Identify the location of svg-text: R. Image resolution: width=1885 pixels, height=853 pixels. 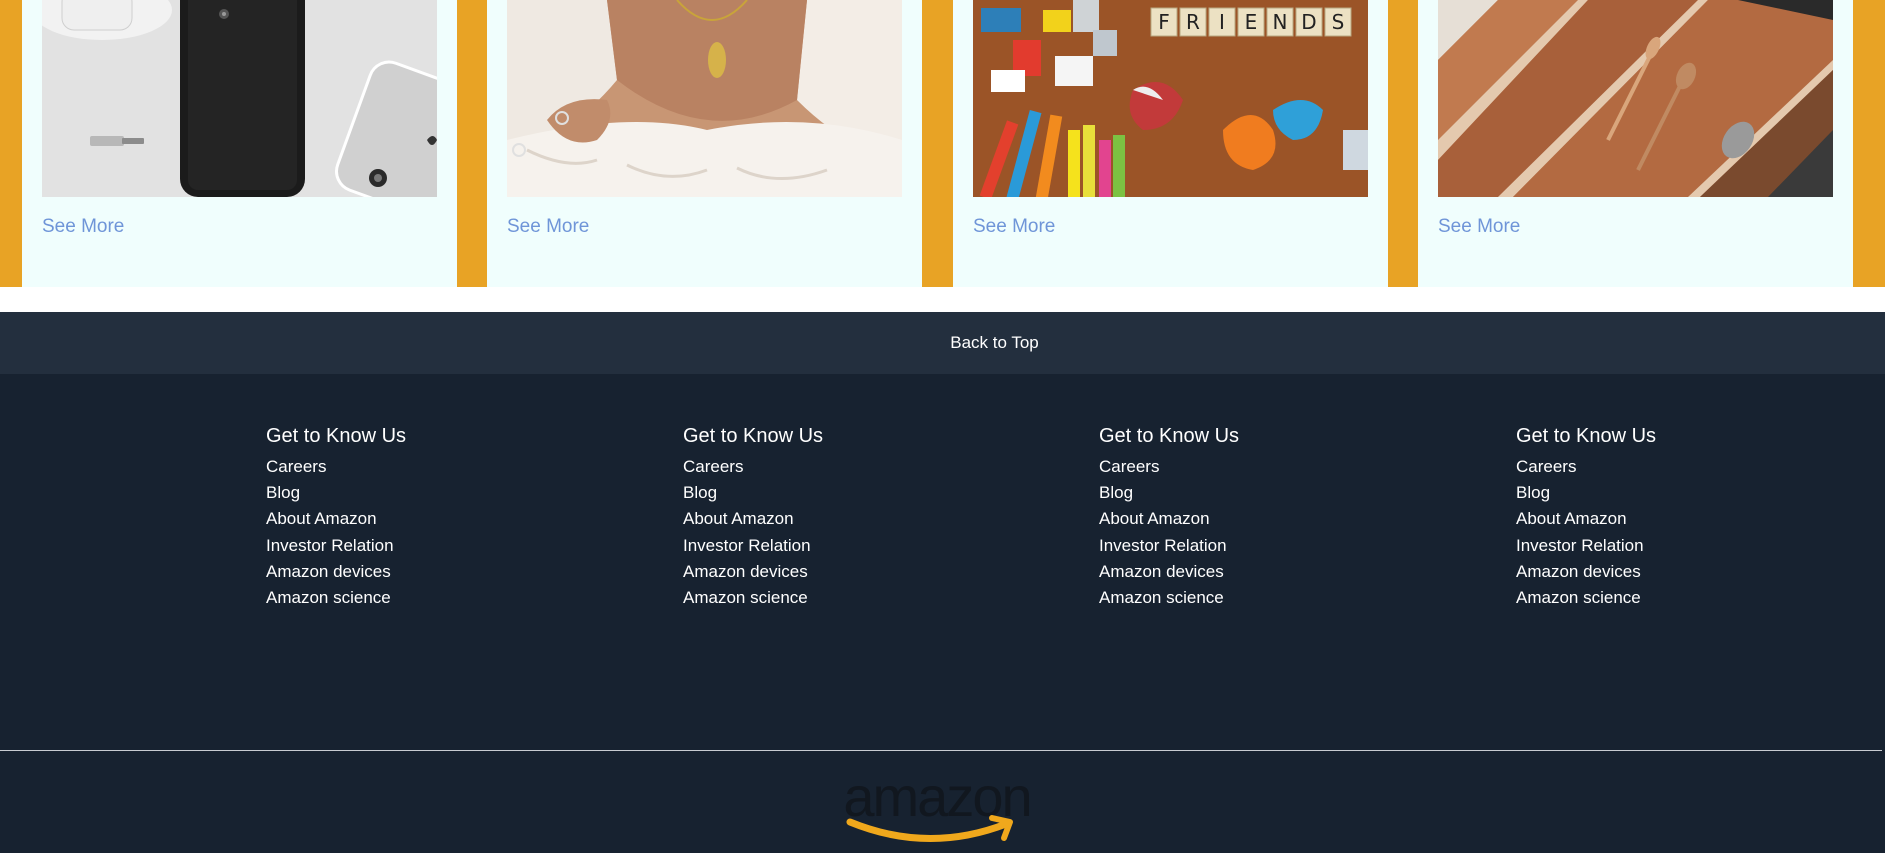
(1193, 22).